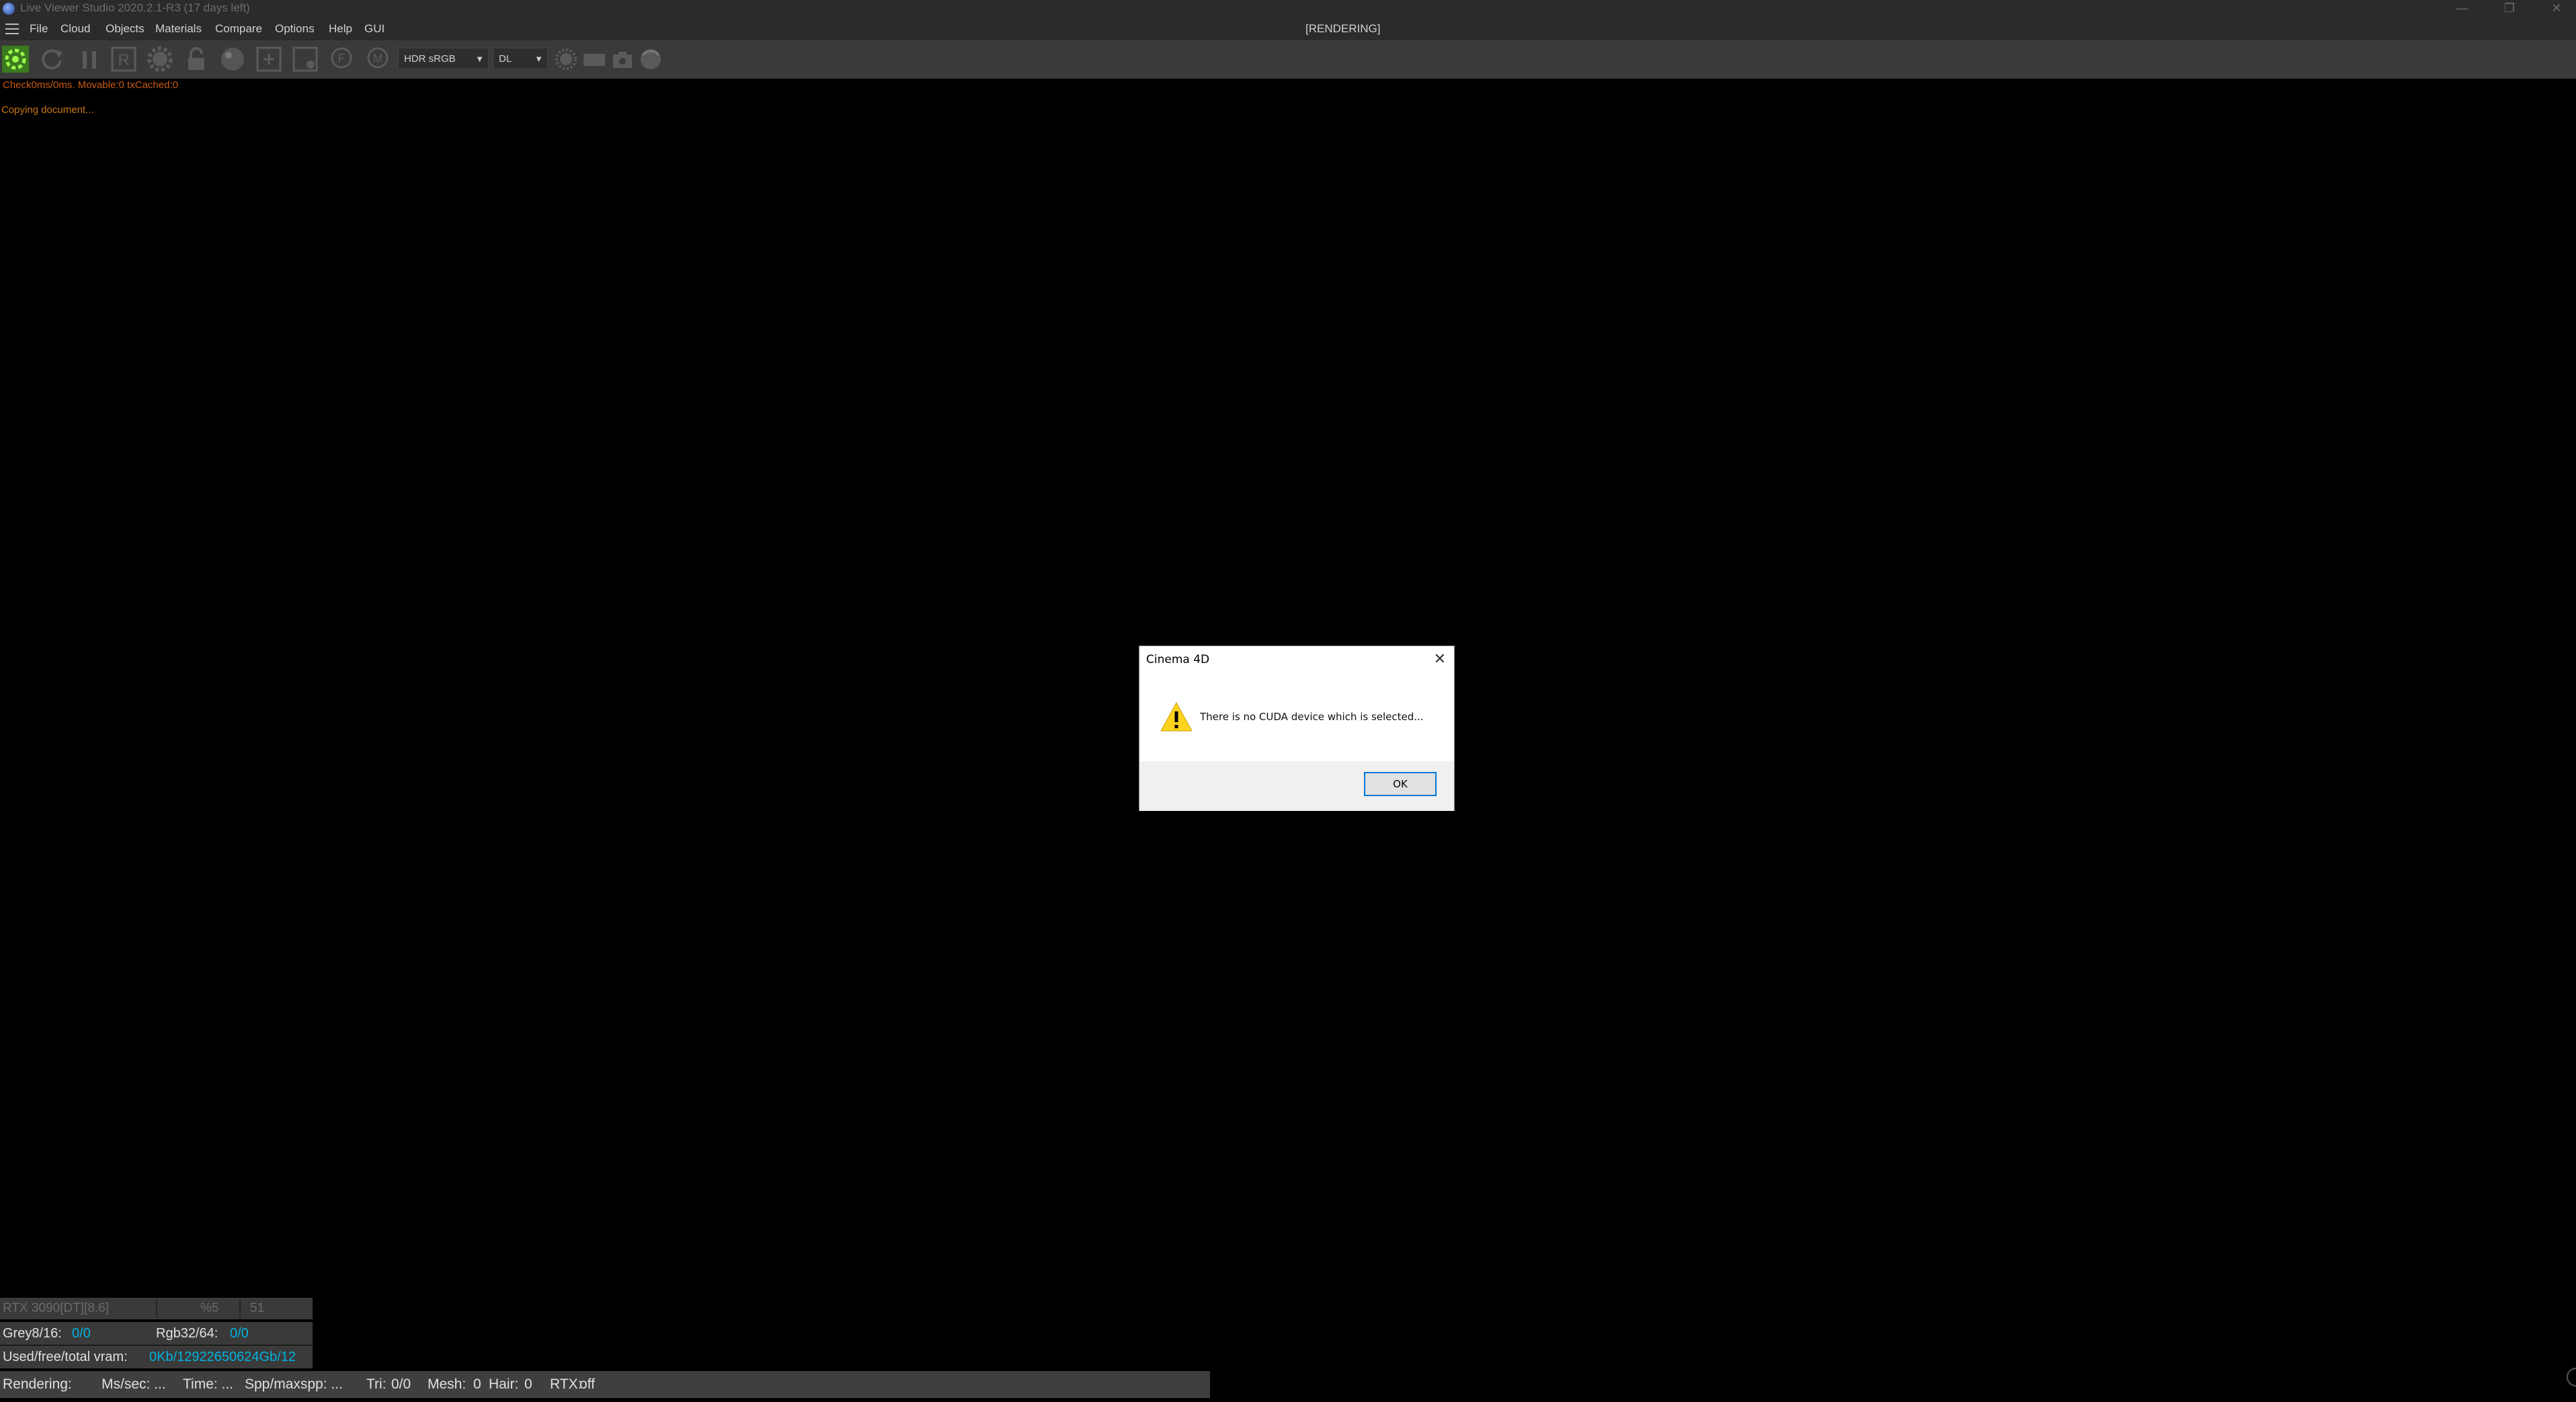  I want to click on tri-label: Tri:, so click(376, 1384).